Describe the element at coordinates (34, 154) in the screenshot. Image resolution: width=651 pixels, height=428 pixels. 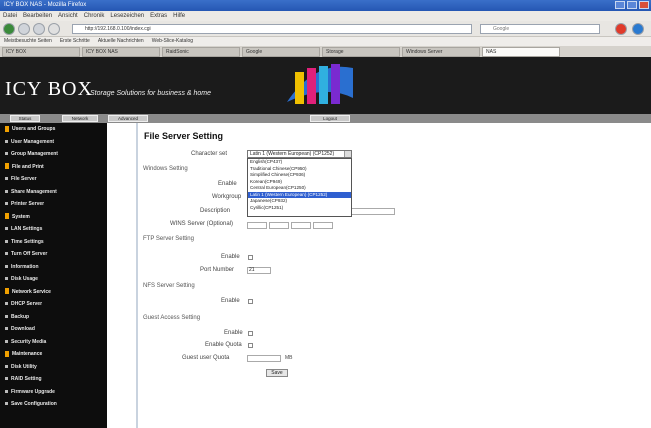
I see `sidebar-item-label: Group Management` at that location.